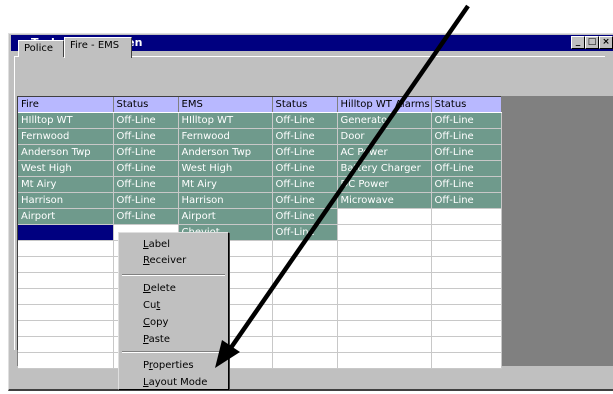 This screenshot has width=613, height=394. What do you see at coordinates (168, 365) in the screenshot?
I see `menu-item-properties: Properties` at bounding box center [168, 365].